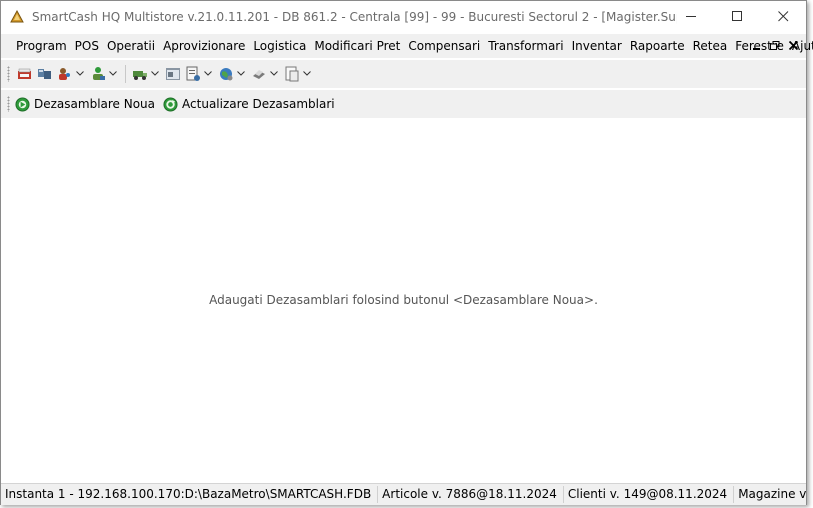  I want to click on smartcash-logo-icon, so click(18, 17).